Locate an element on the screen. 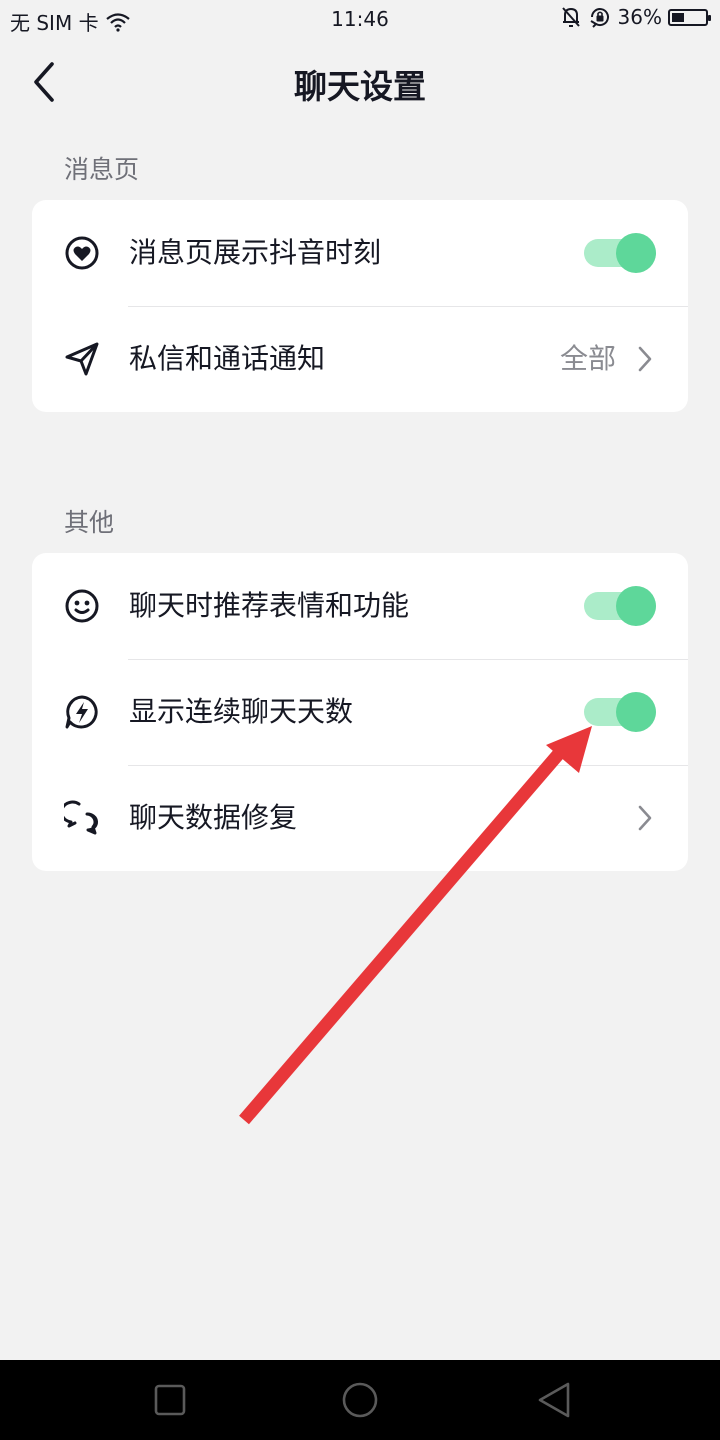 The width and height of the screenshot is (720, 1440). back-triangle-icon is located at coordinates (554, 1400).